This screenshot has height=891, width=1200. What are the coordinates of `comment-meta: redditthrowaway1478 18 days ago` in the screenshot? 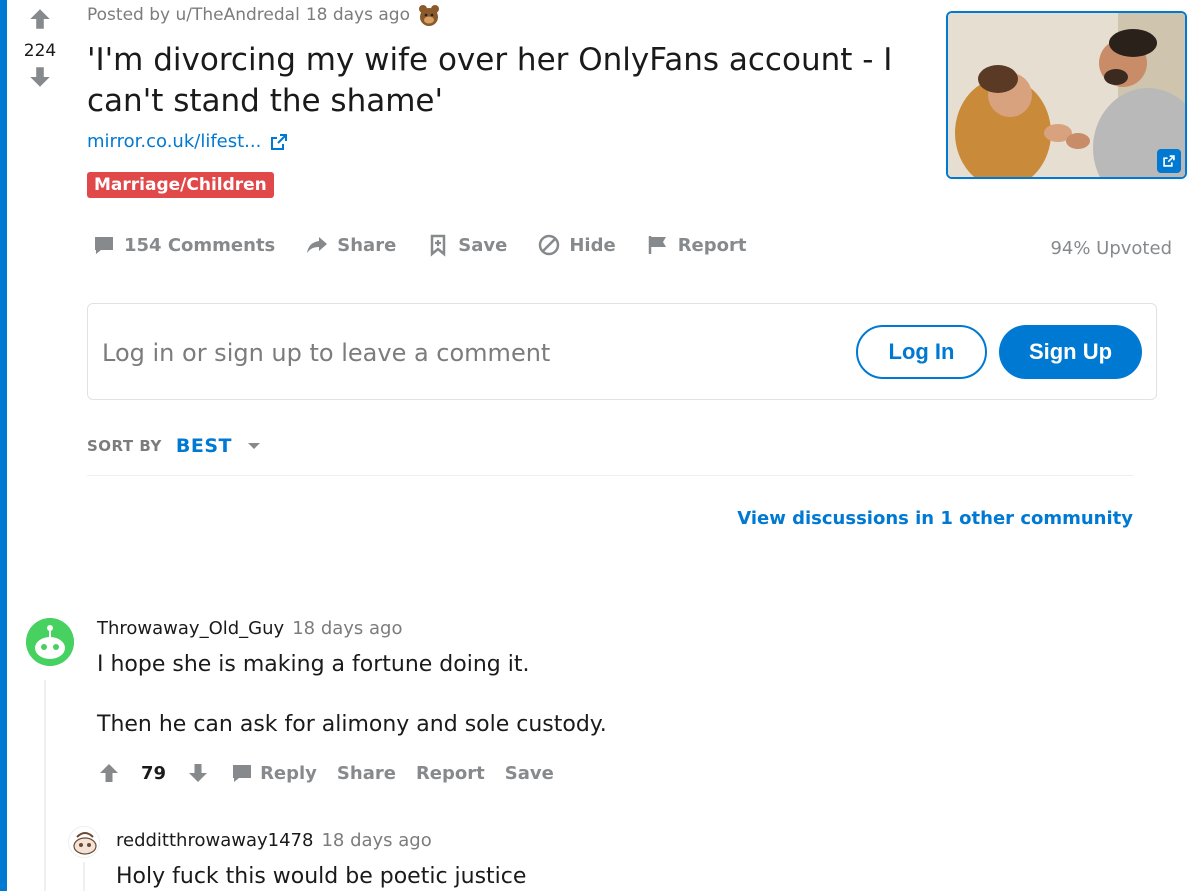 It's located at (274, 840).